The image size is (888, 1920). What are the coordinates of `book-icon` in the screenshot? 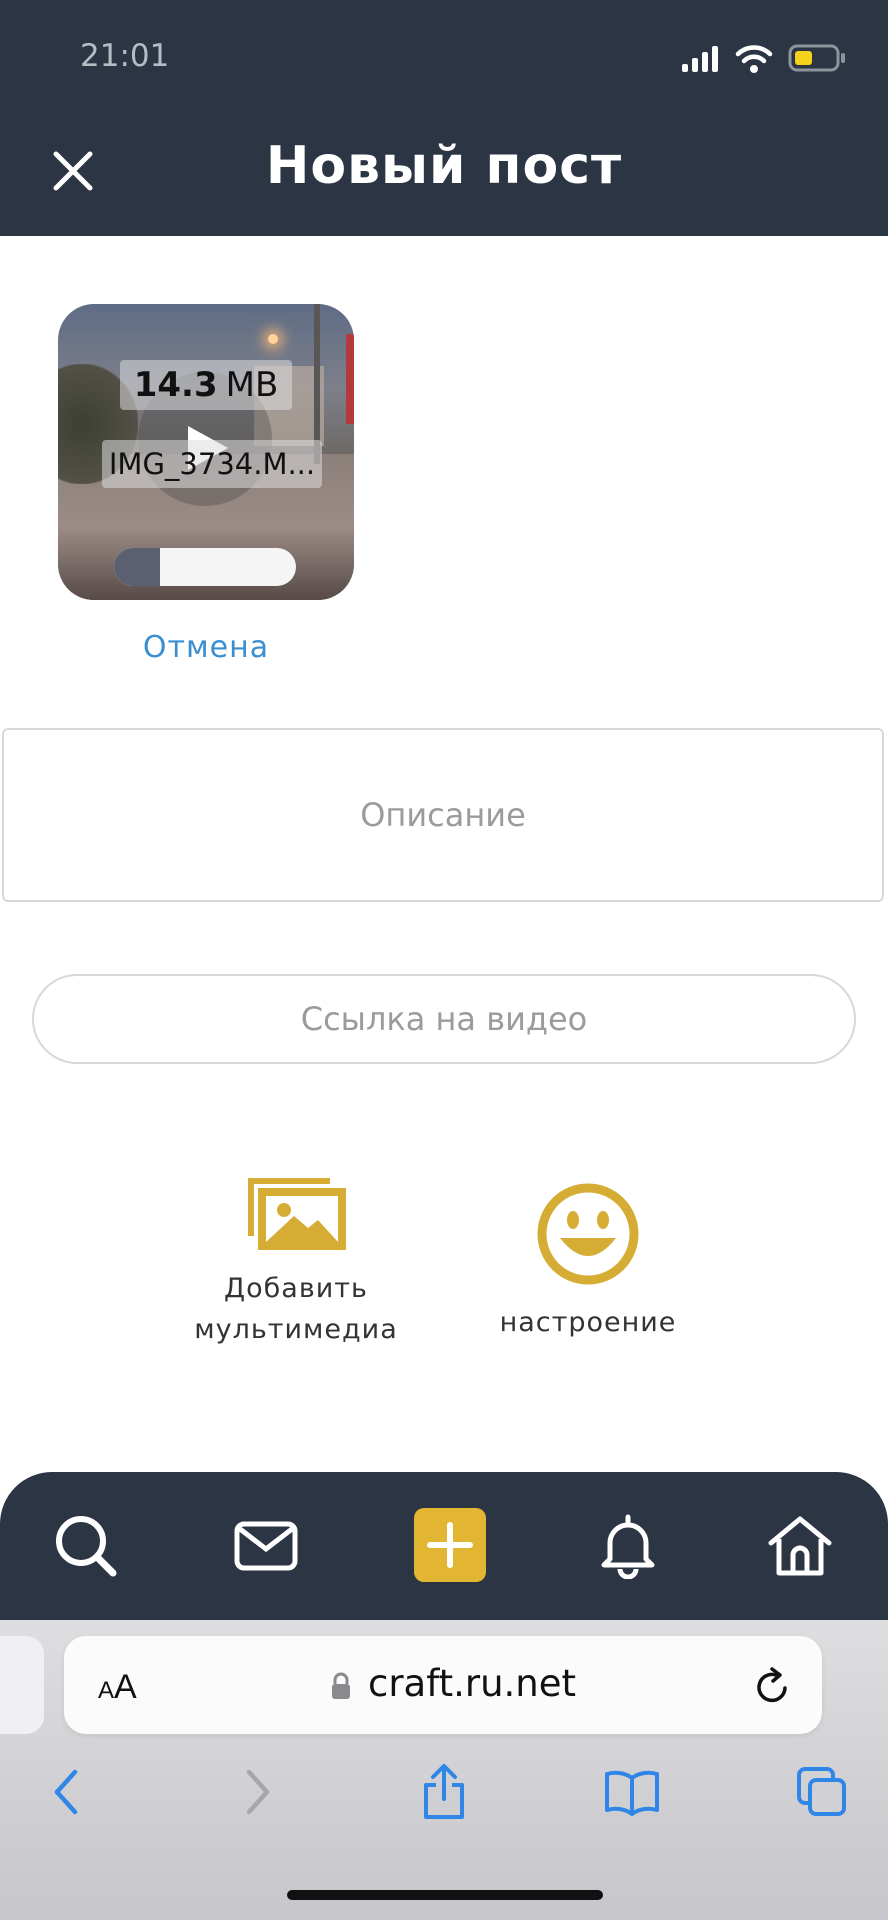 It's located at (632, 1793).